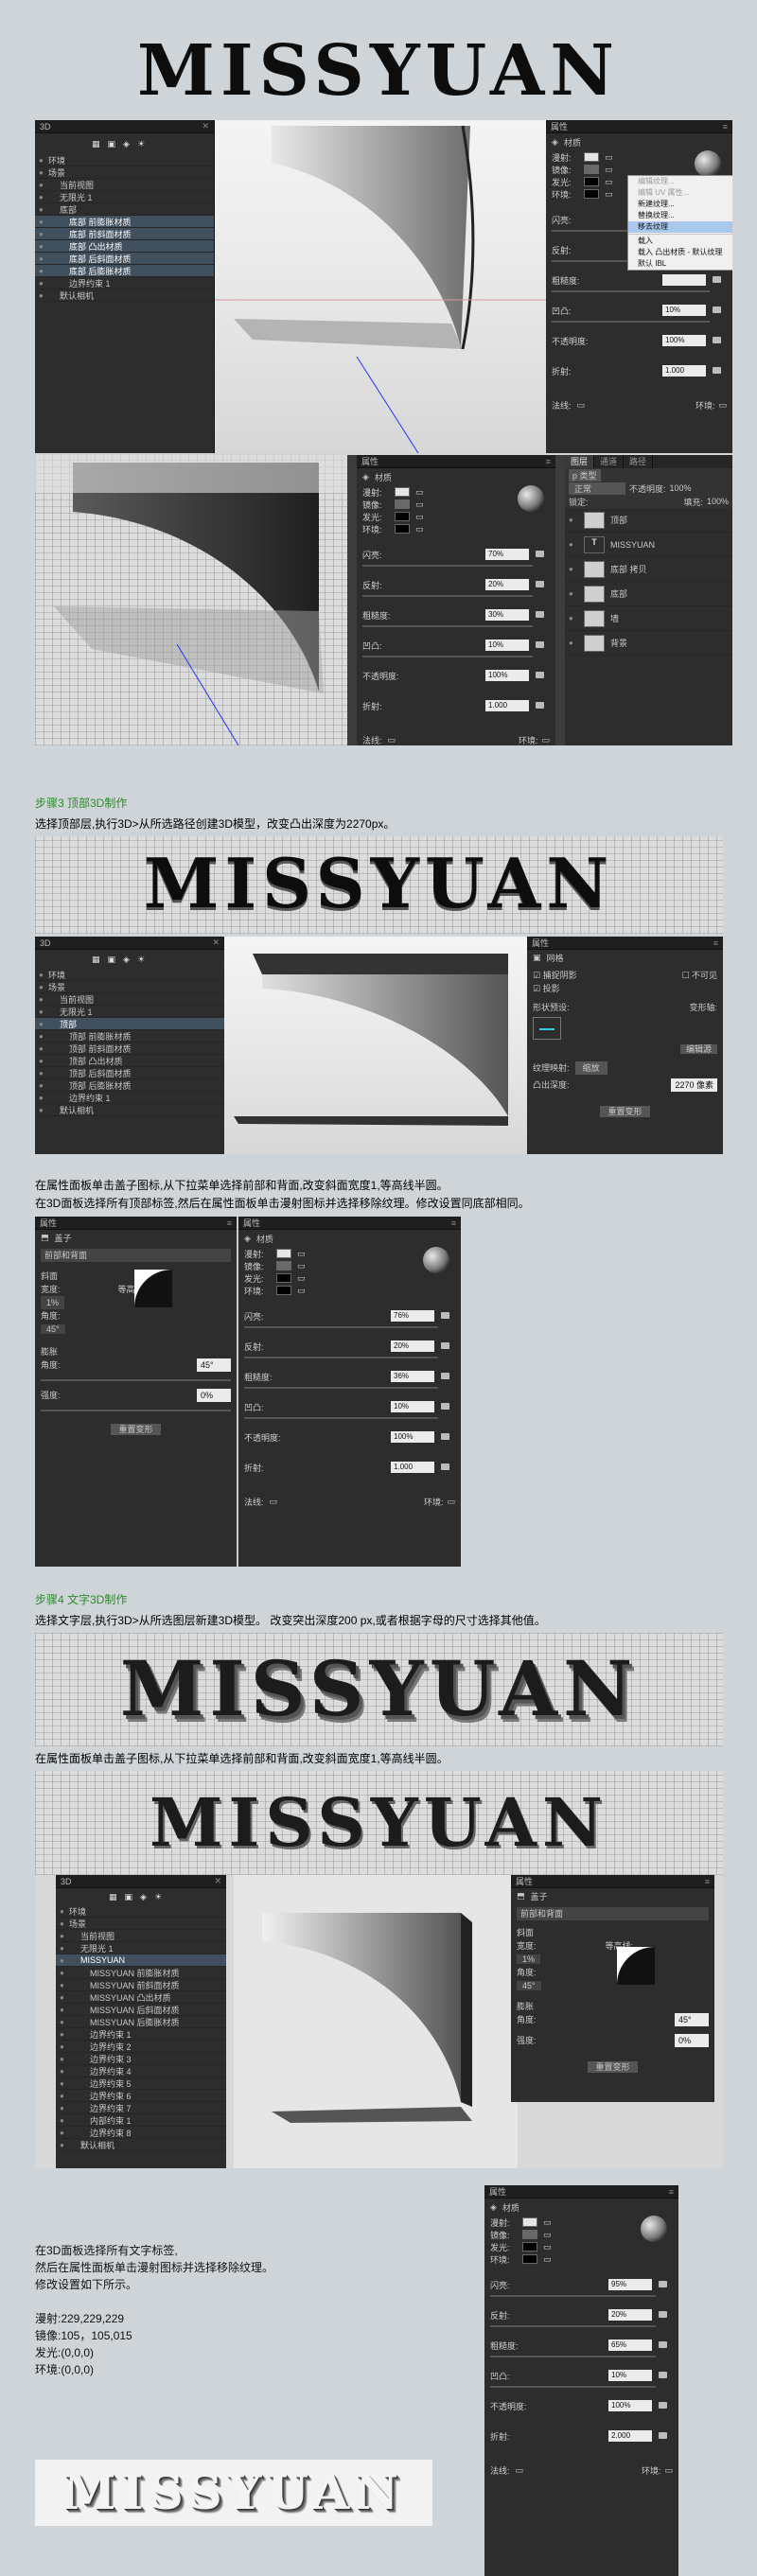 The height and width of the screenshot is (2576, 757). What do you see at coordinates (639, 462) in the screenshot?
I see `layers-tab: 路径` at bounding box center [639, 462].